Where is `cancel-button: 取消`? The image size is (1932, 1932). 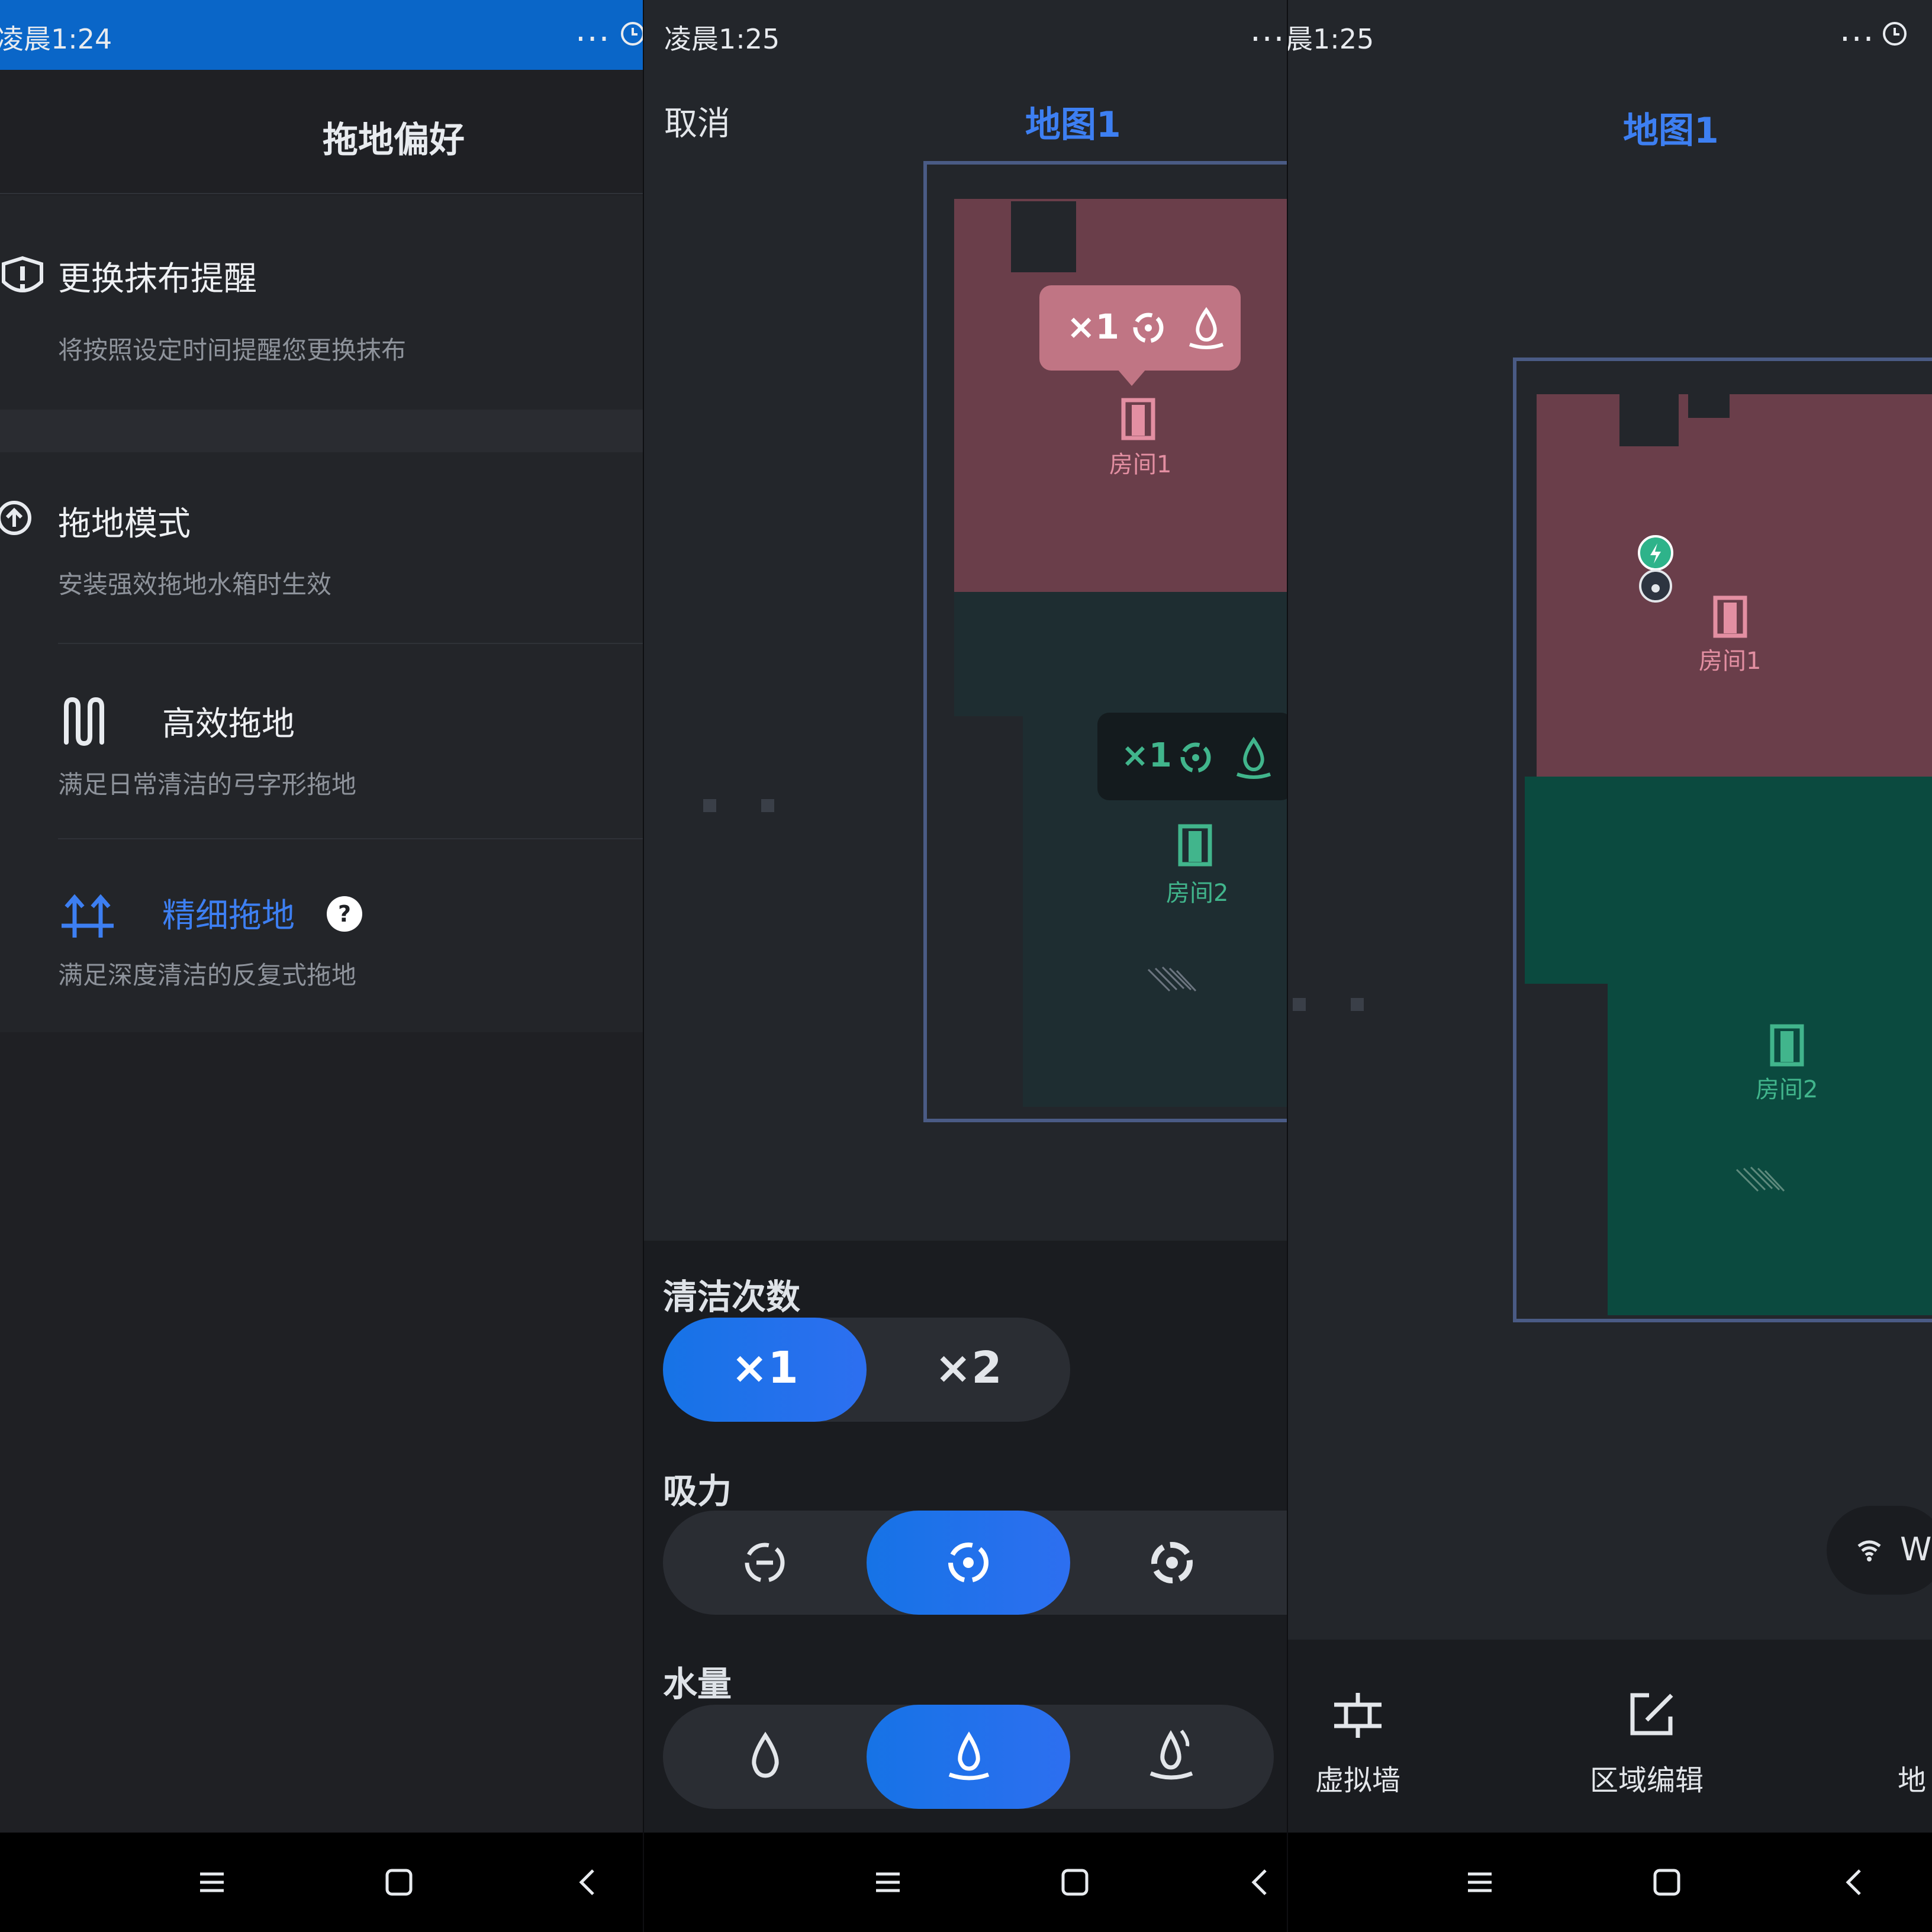 cancel-button: 取消 is located at coordinates (697, 121).